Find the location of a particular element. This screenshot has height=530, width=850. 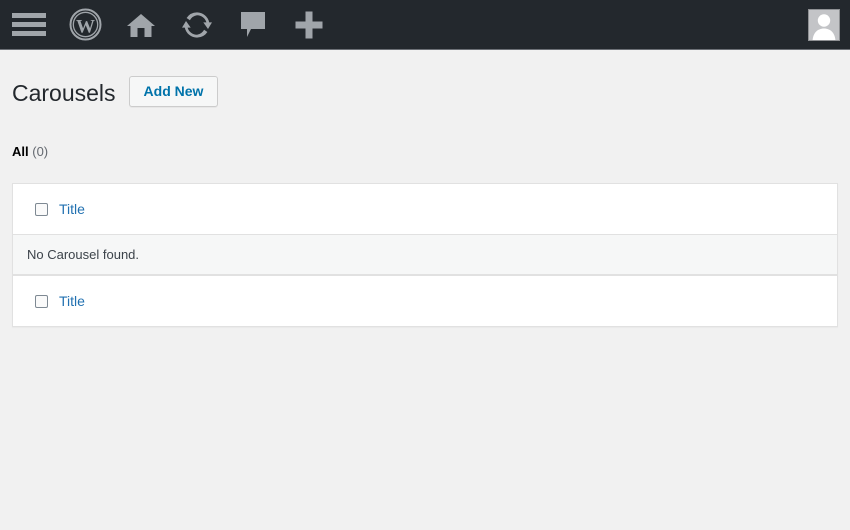

column-footer-title: Title is located at coordinates (72, 301).